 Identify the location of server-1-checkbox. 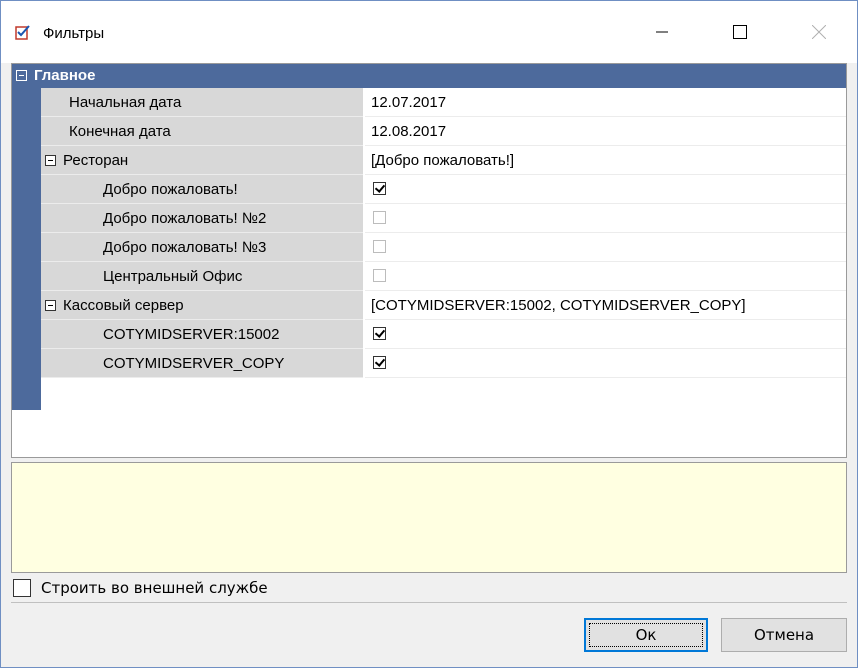
(379, 333).